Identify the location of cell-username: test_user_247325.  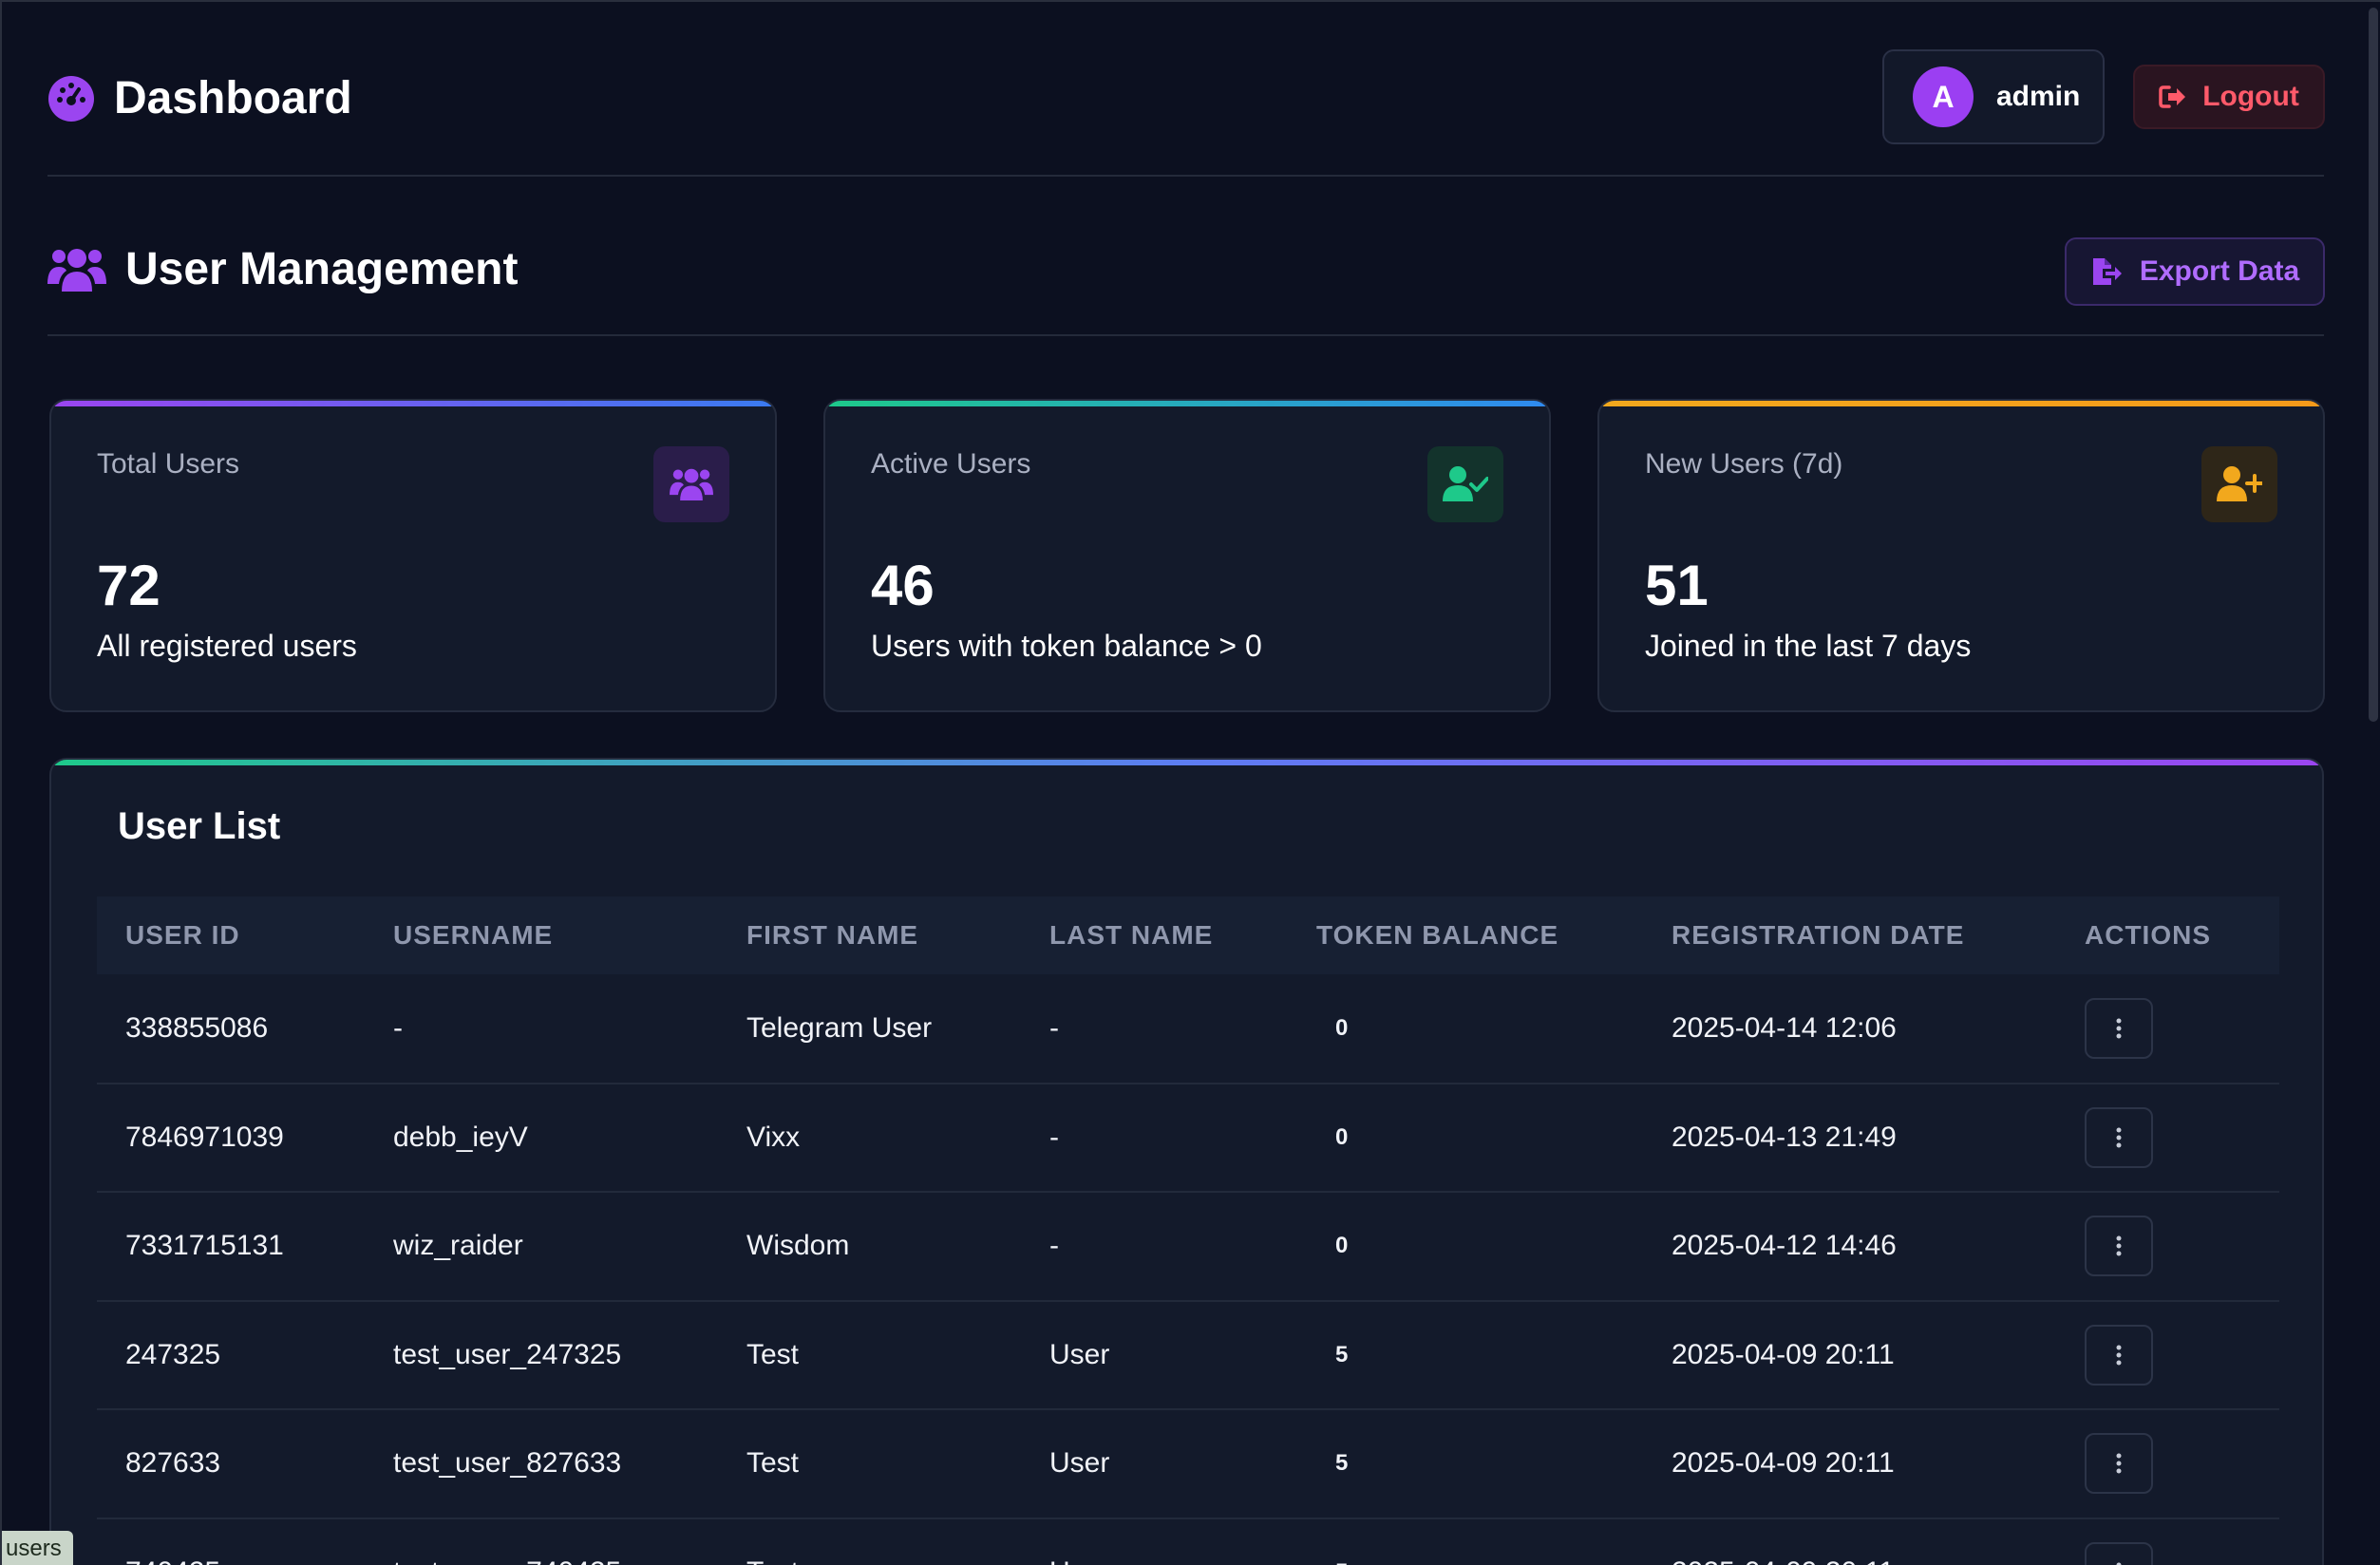
(507, 1354).